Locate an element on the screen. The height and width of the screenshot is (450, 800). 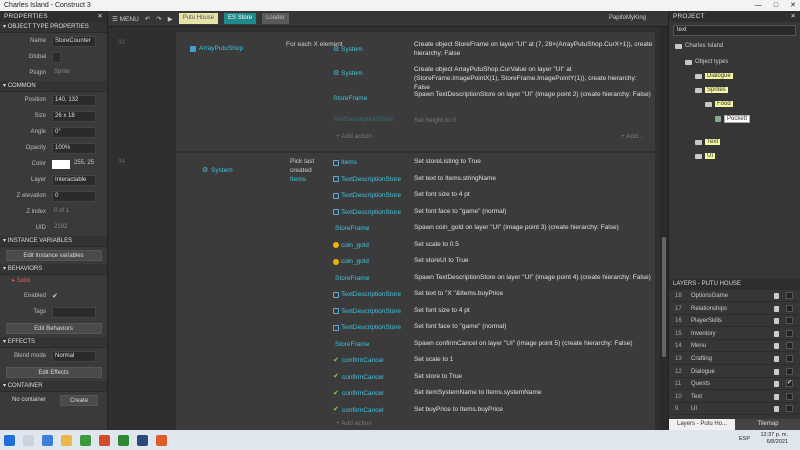
ev34-action-object-0: Items is located at coordinates (368, 162).